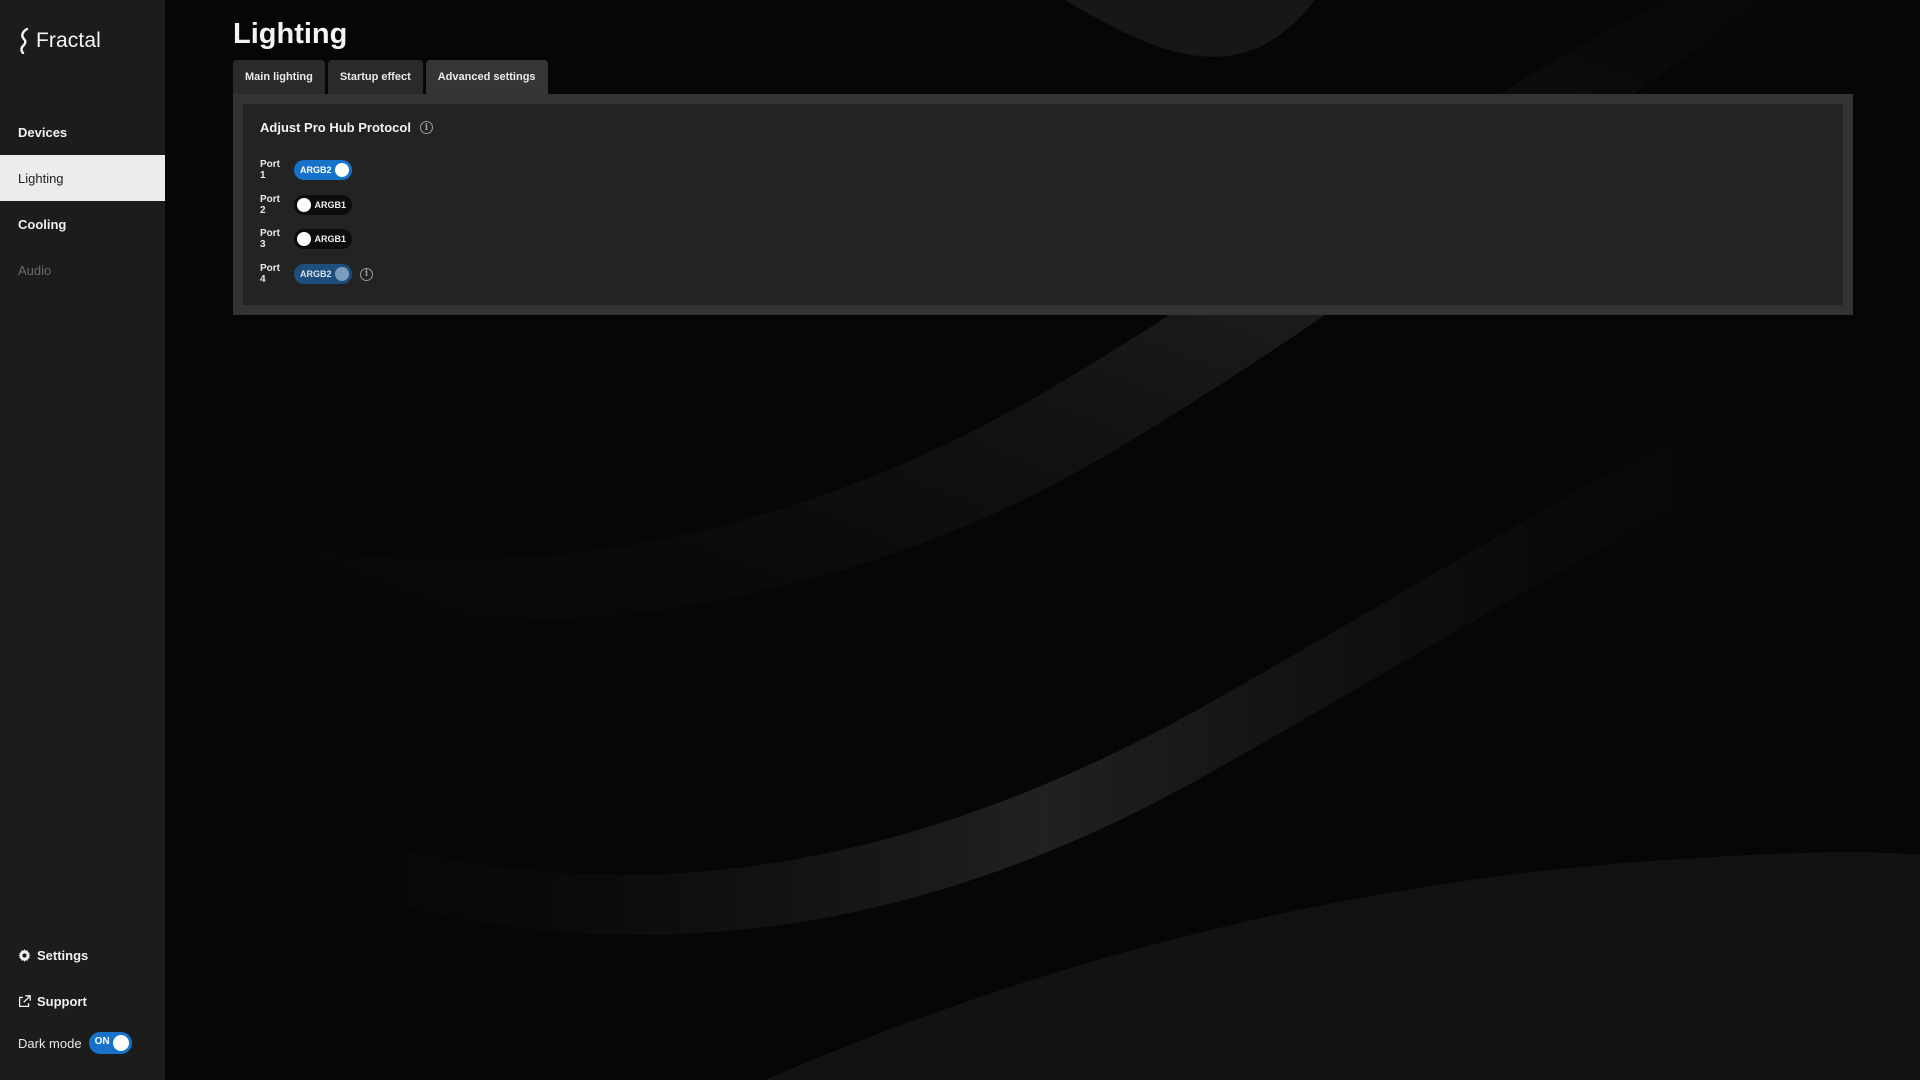 The height and width of the screenshot is (1080, 1920). I want to click on port-row: Port 2 ARGB1, so click(306, 205).